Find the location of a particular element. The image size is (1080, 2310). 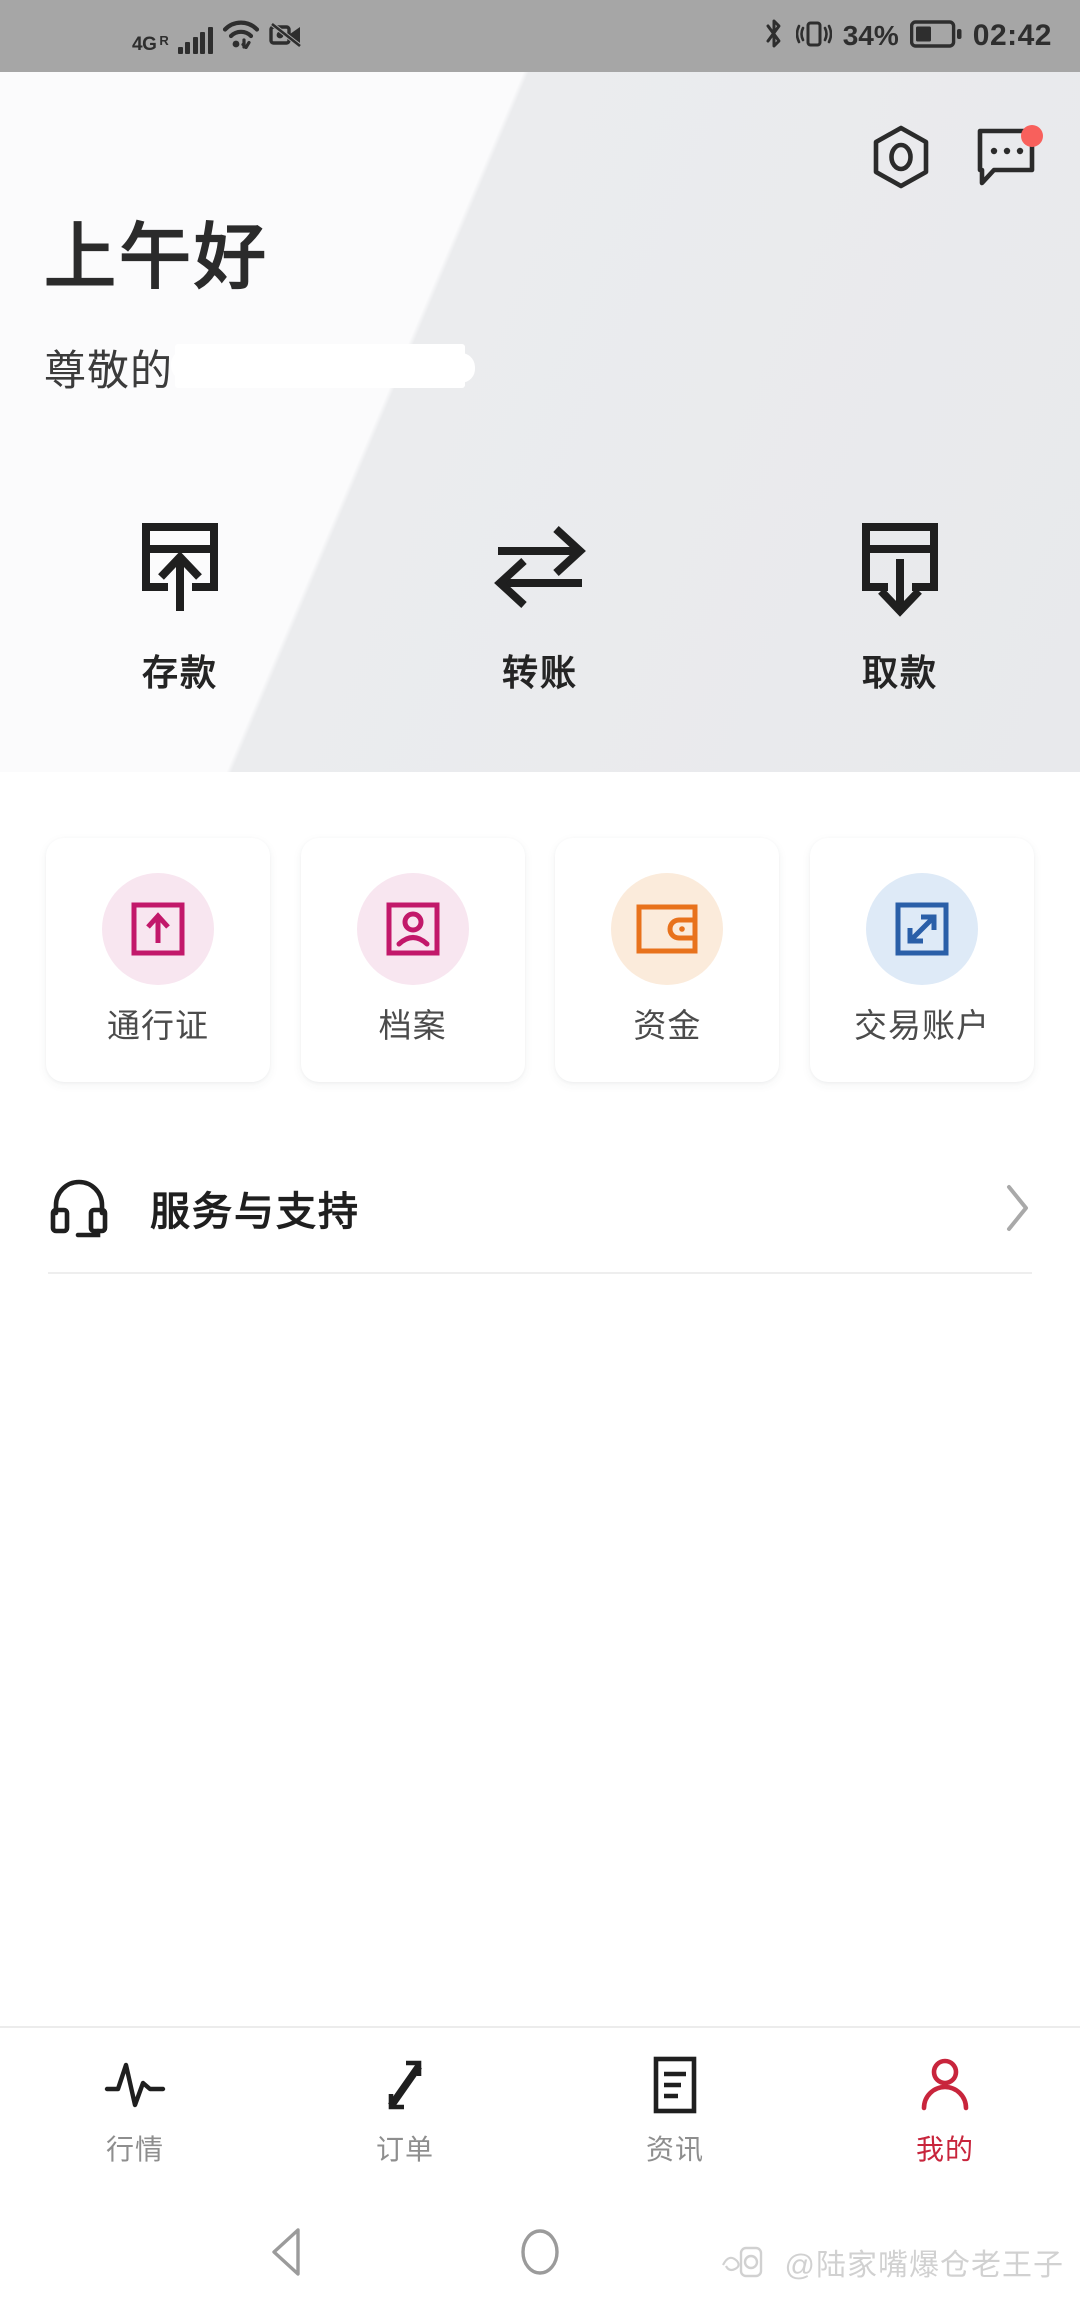

circle-home-icon is located at coordinates (540, 2252).